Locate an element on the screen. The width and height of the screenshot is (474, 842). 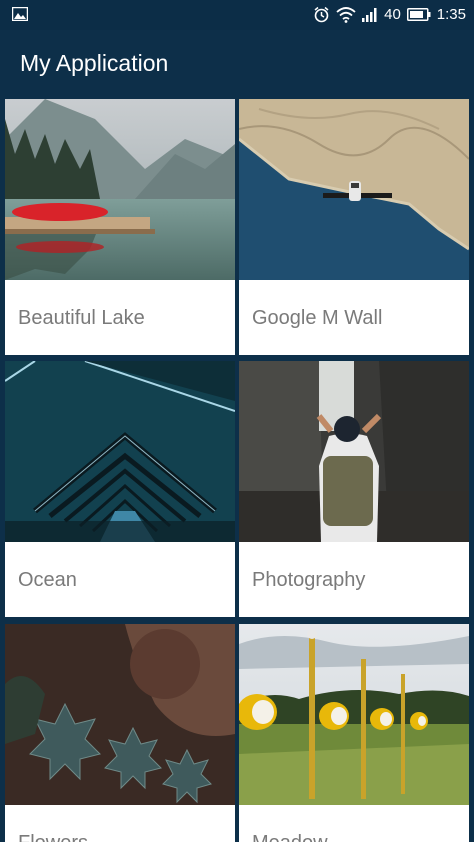
card-beautiful-lake: Beautiful Lake is located at coordinates (120, 227).